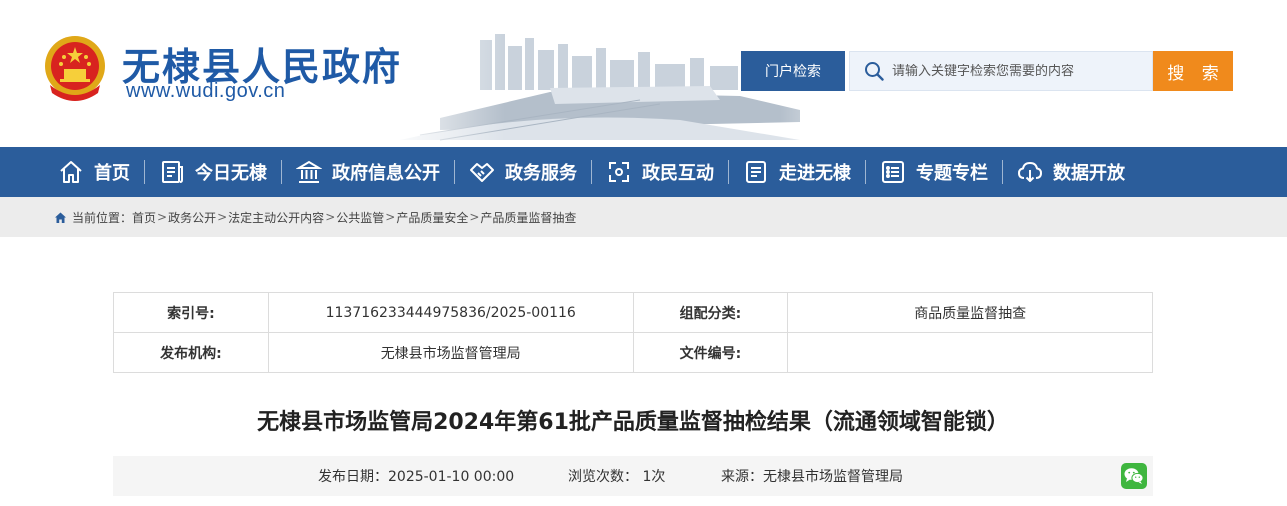 This screenshot has width=1287, height=506. Describe the element at coordinates (192, 217) in the screenshot. I see `breadcrumb-link: 政务公开` at that location.